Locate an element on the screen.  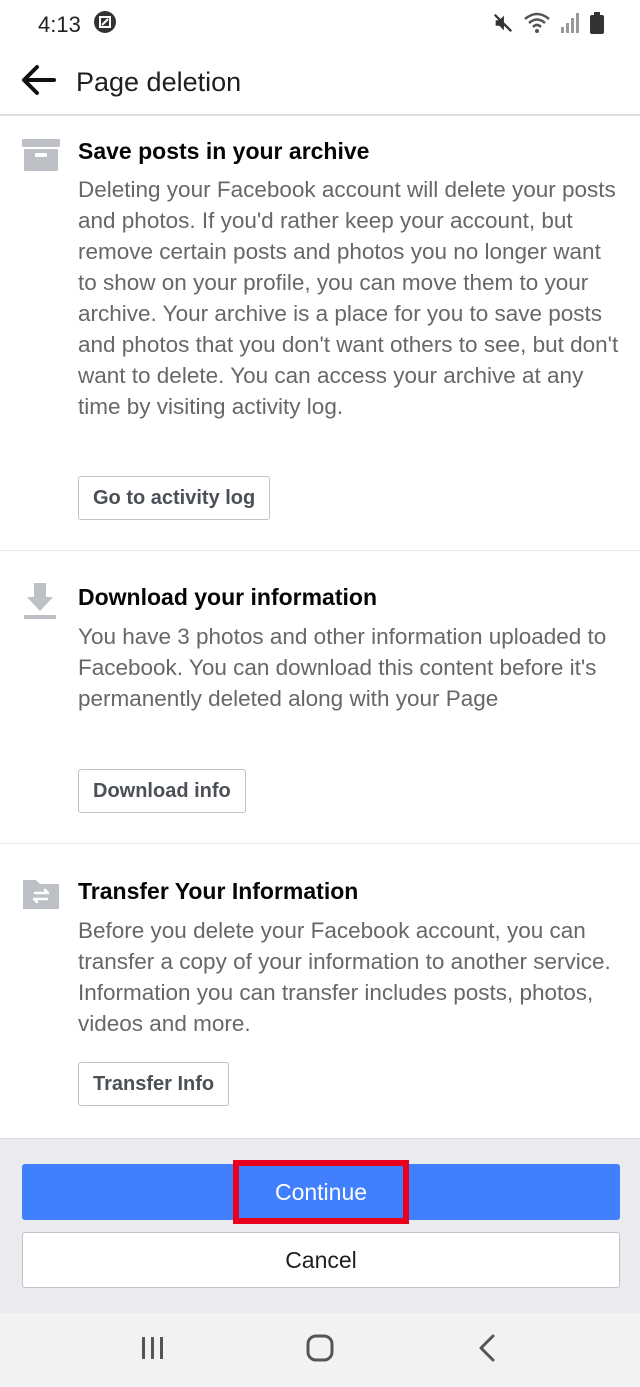
home-button is located at coordinates (320, 1350).